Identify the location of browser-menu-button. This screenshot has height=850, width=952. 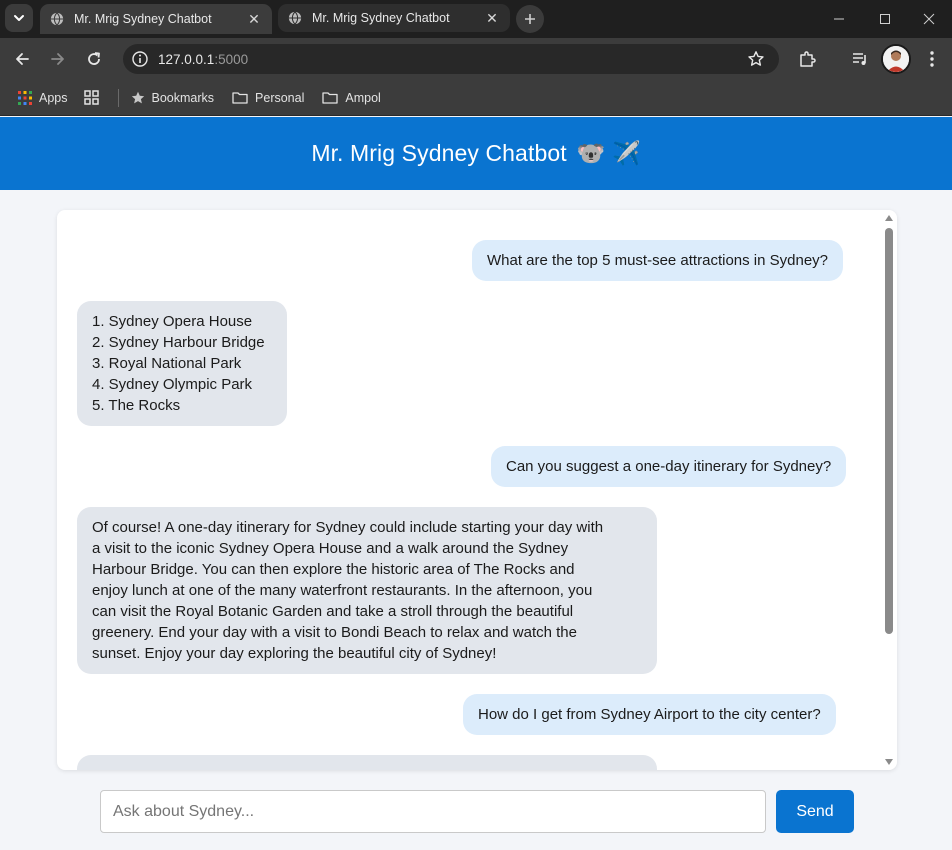
(932, 59).